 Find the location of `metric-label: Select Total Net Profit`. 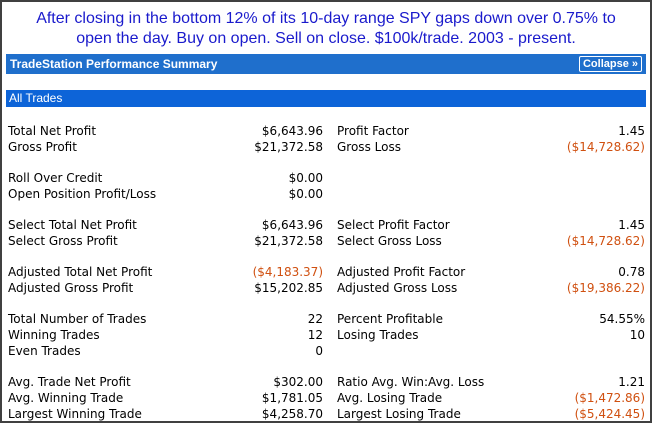

metric-label: Select Total Net Profit is located at coordinates (72, 225).